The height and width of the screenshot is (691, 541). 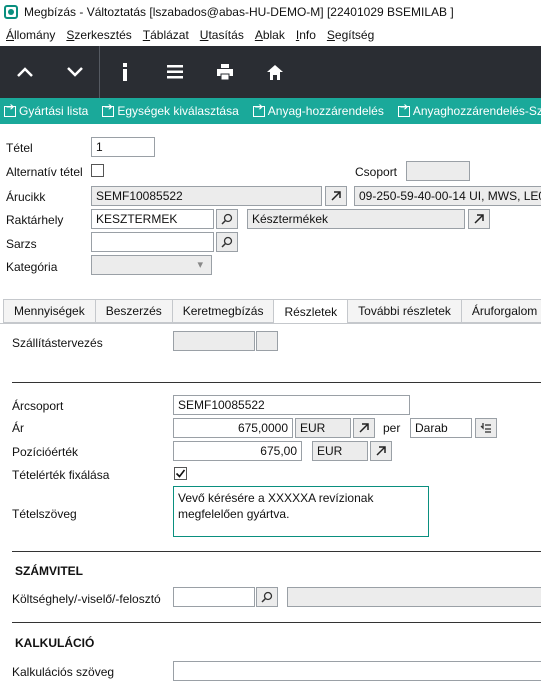 I want to click on print-button, so click(x=225, y=72).